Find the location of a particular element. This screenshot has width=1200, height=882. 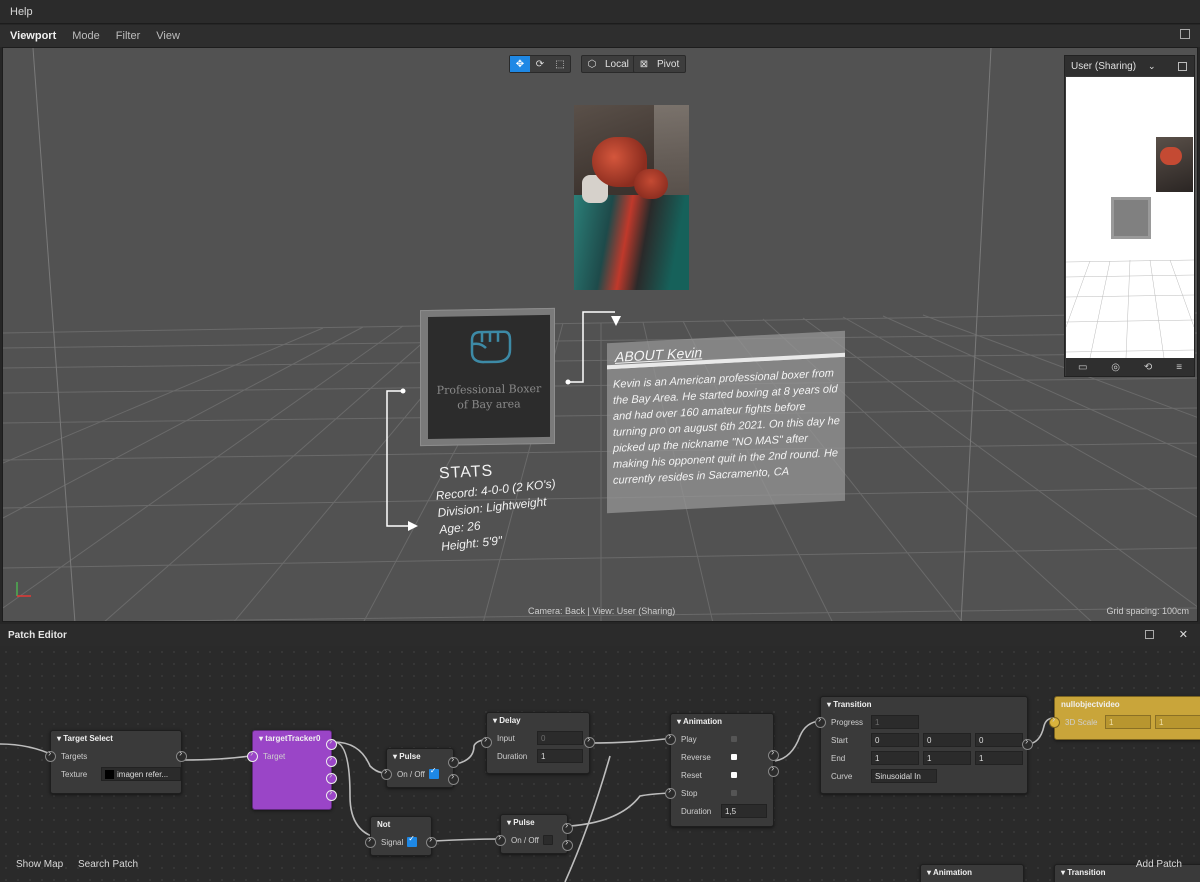

preview-camera-select: User (Sharing) is located at coordinates (1103, 66).